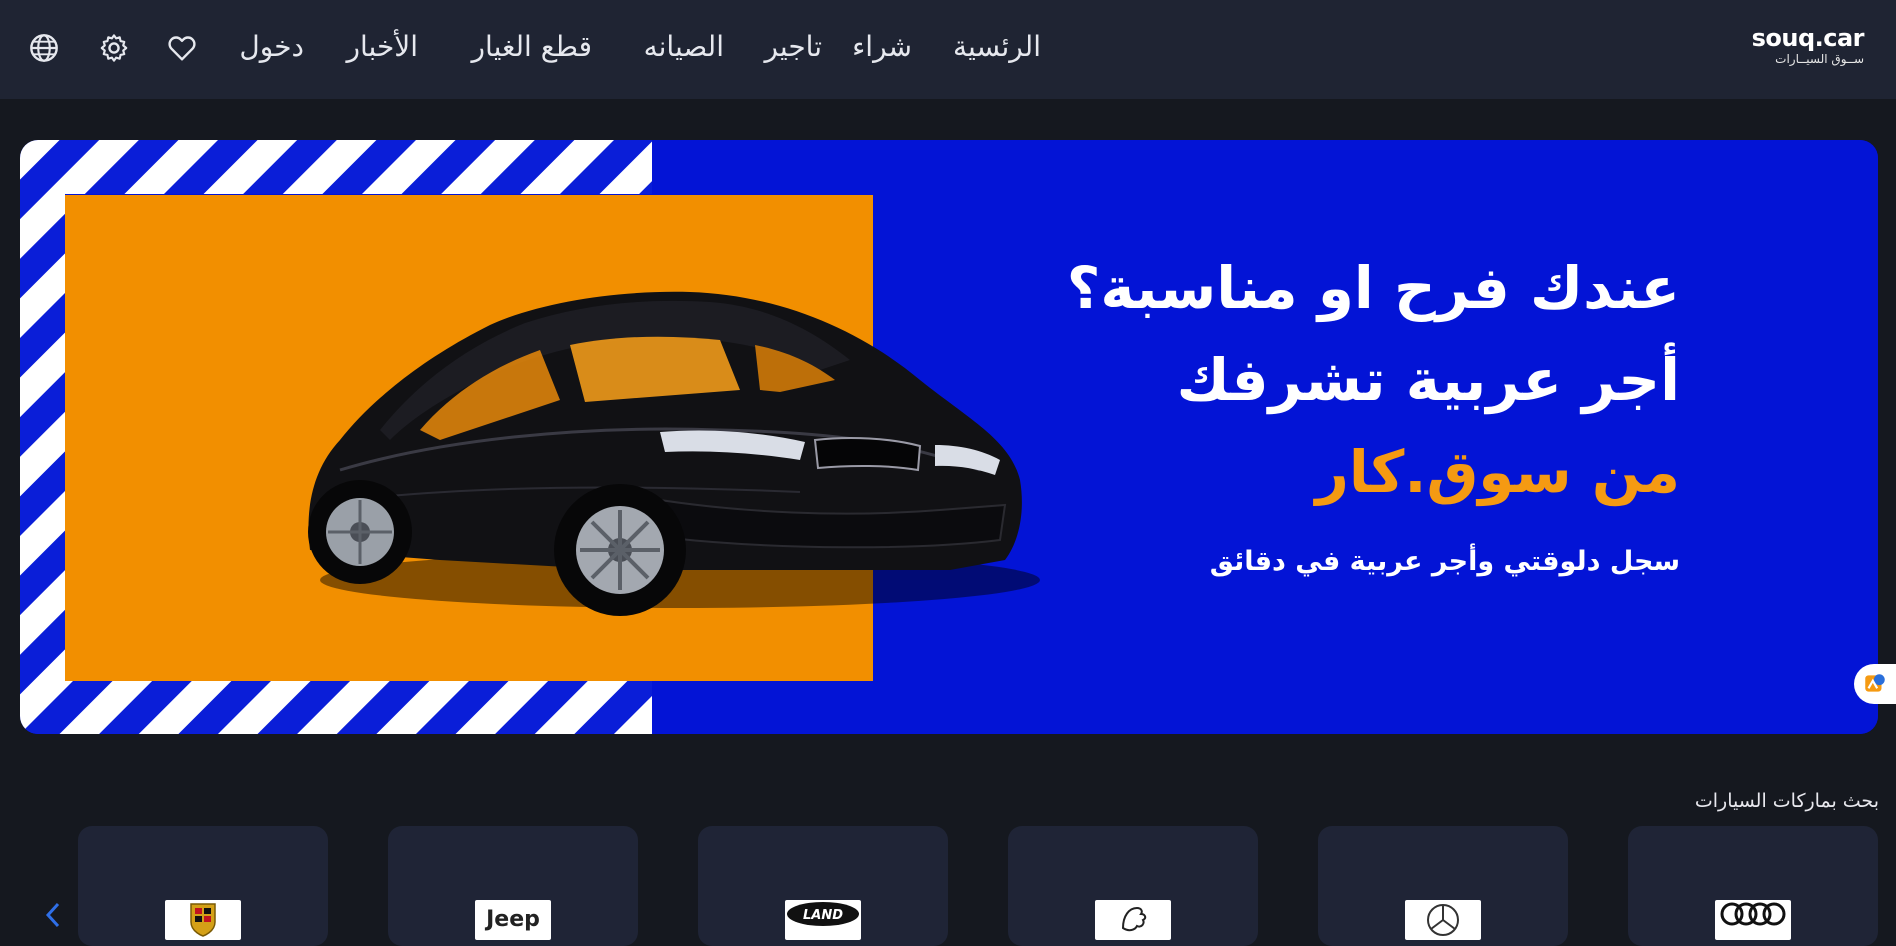 This screenshot has width=1896, height=946. I want to click on brand-card-jeep: Jeep, so click(513, 886).